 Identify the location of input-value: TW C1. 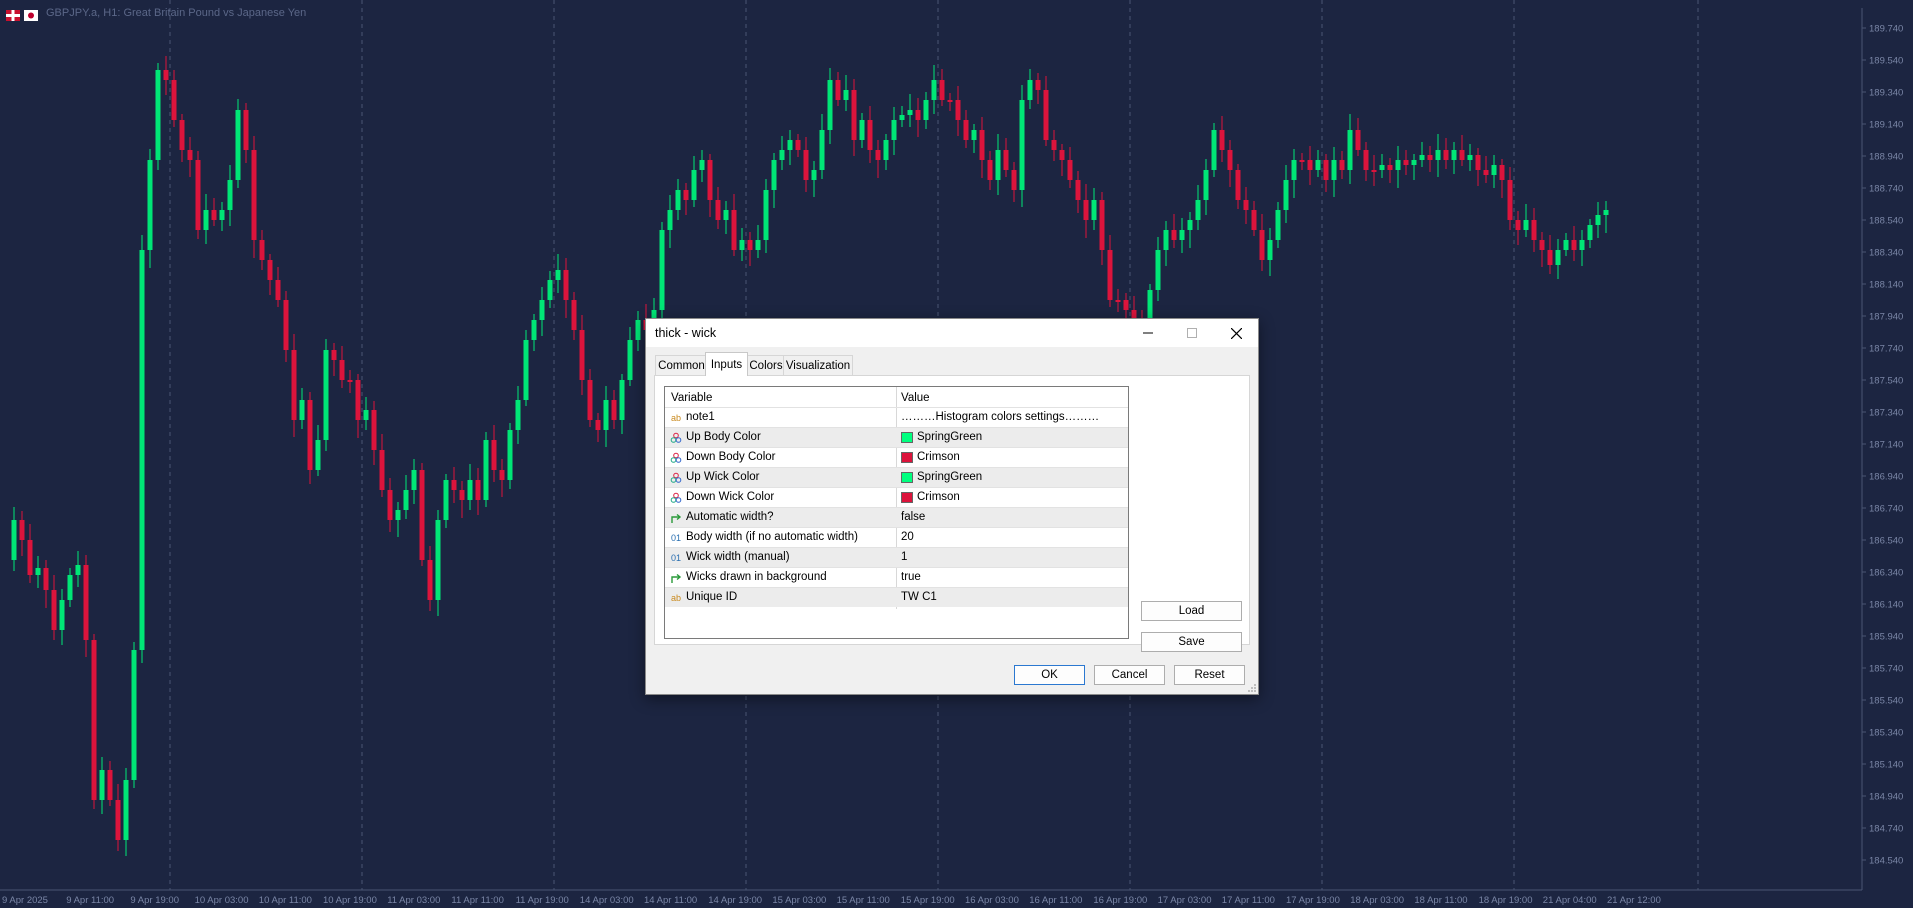
(919, 597).